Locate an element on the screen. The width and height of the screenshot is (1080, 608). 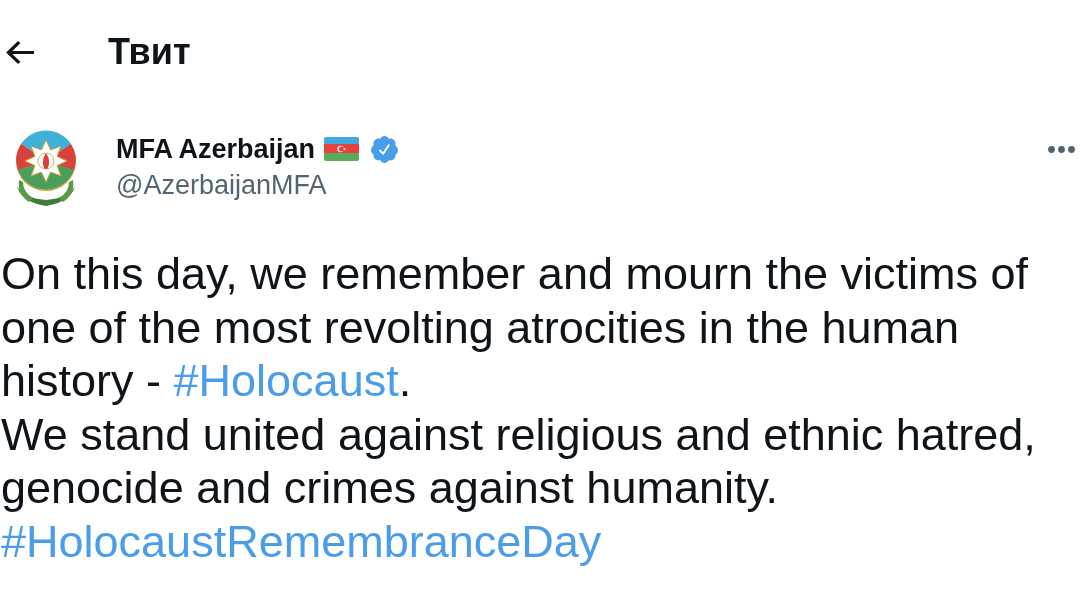
flag-icon is located at coordinates (342, 149).